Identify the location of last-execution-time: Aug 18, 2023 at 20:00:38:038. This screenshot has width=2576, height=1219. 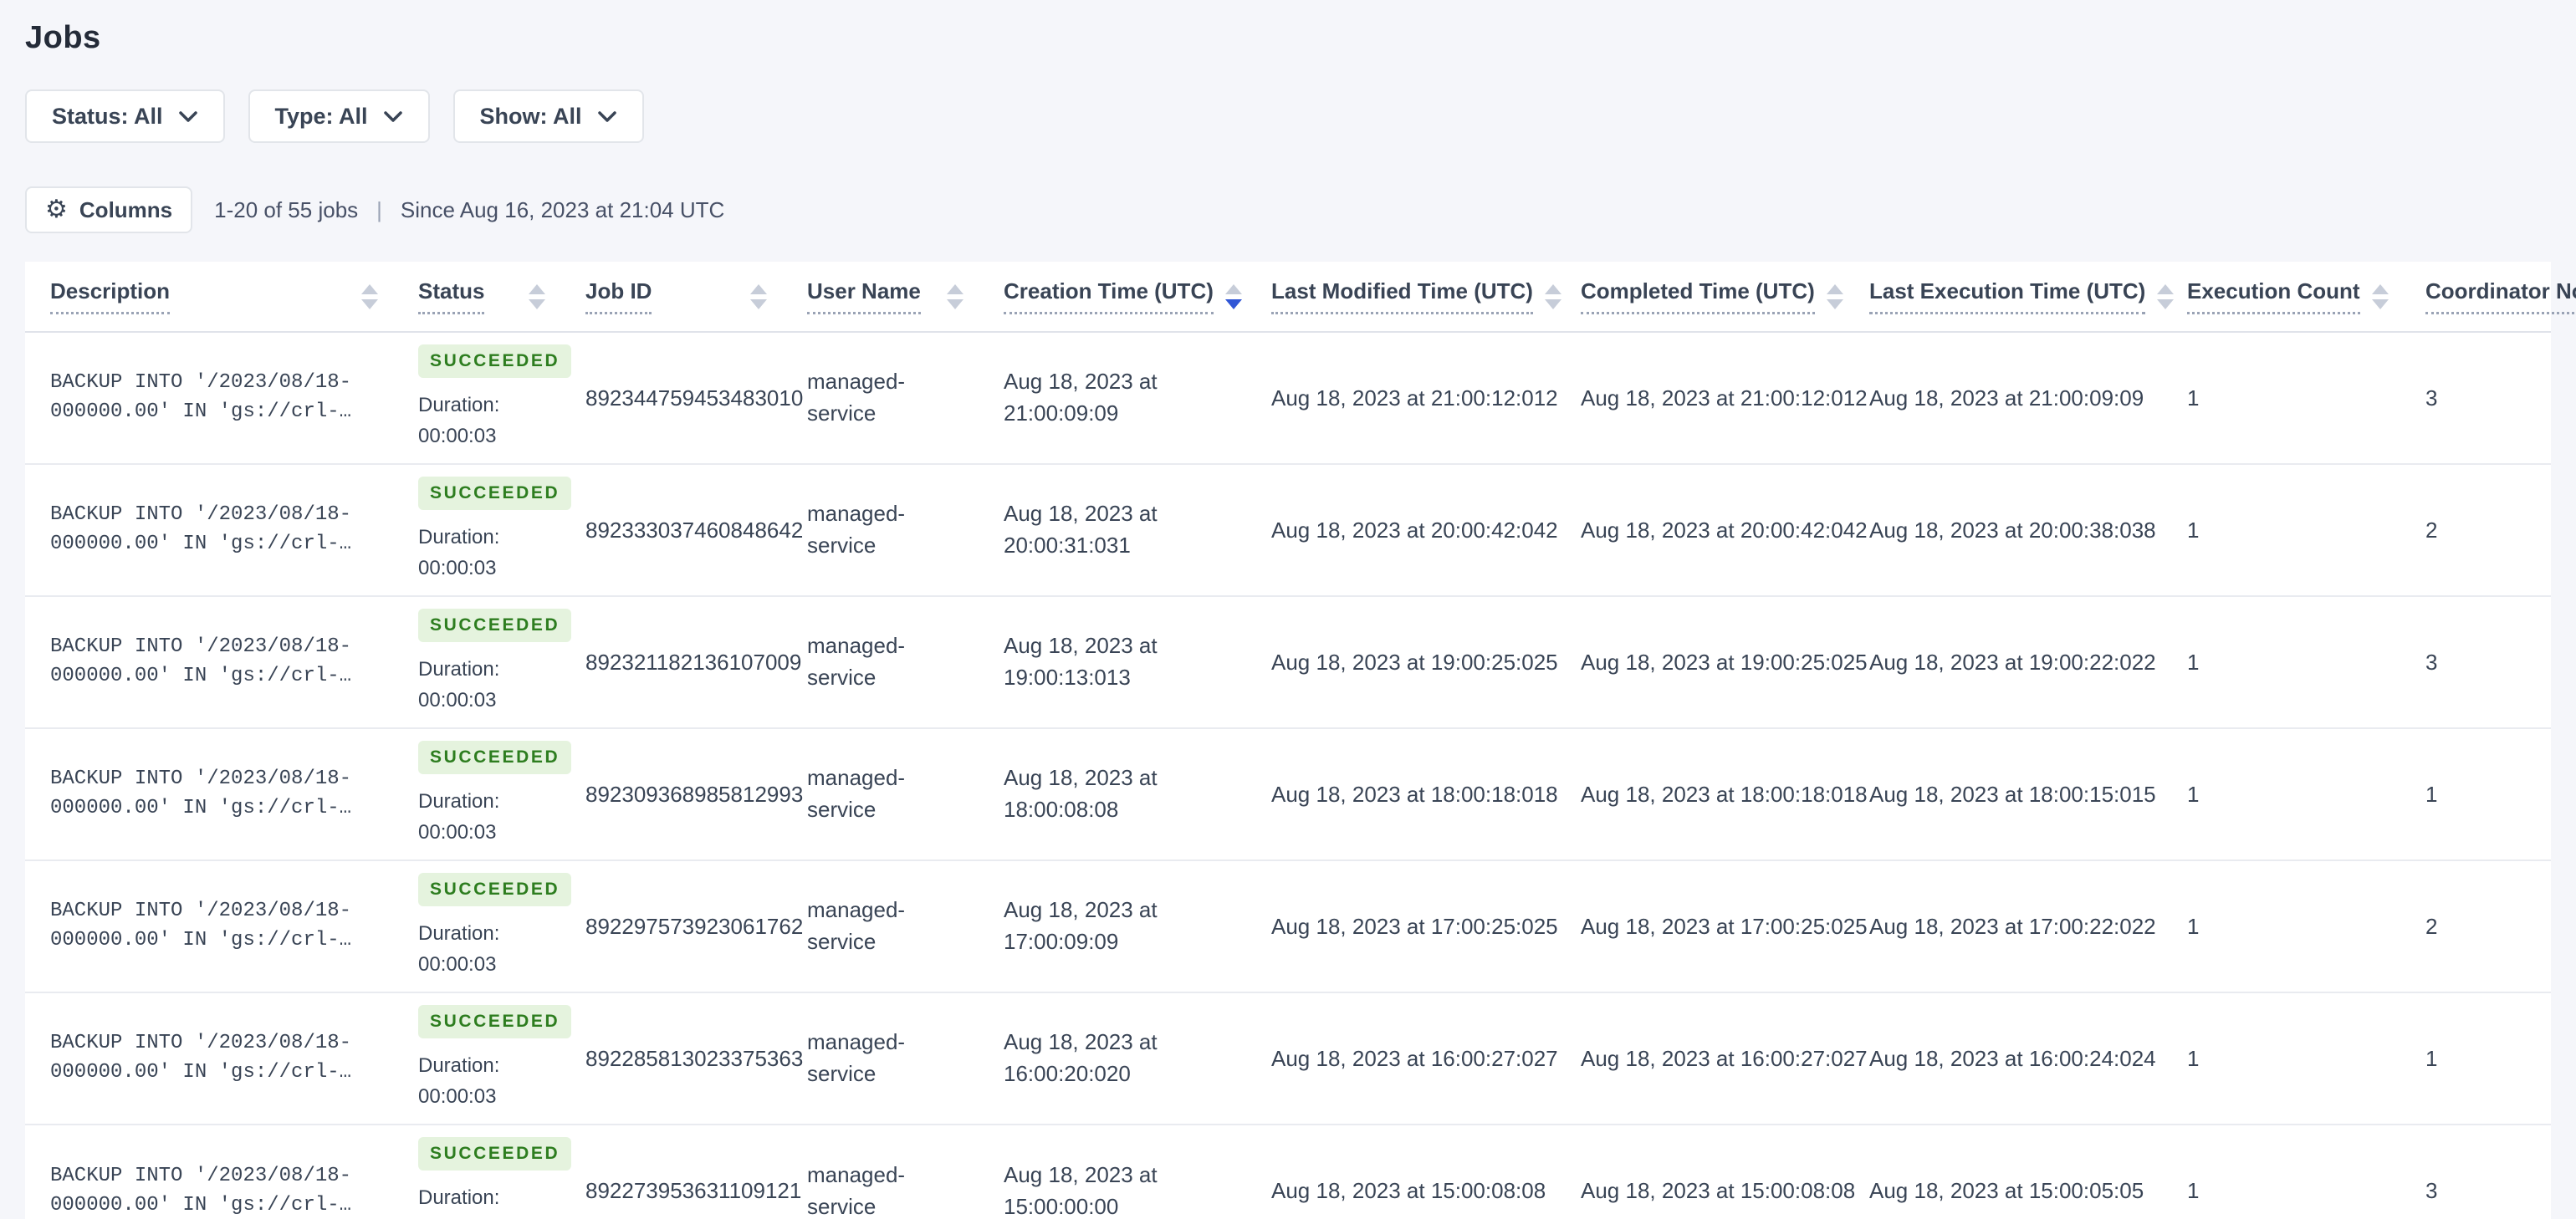
(2011, 530).